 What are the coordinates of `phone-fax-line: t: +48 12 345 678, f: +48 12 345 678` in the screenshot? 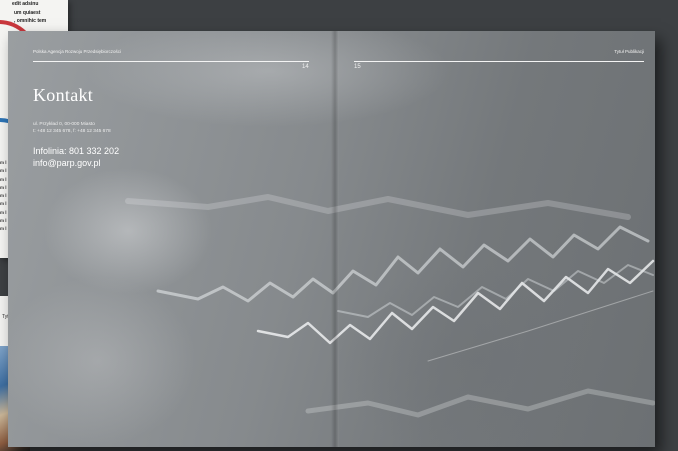 It's located at (72, 131).